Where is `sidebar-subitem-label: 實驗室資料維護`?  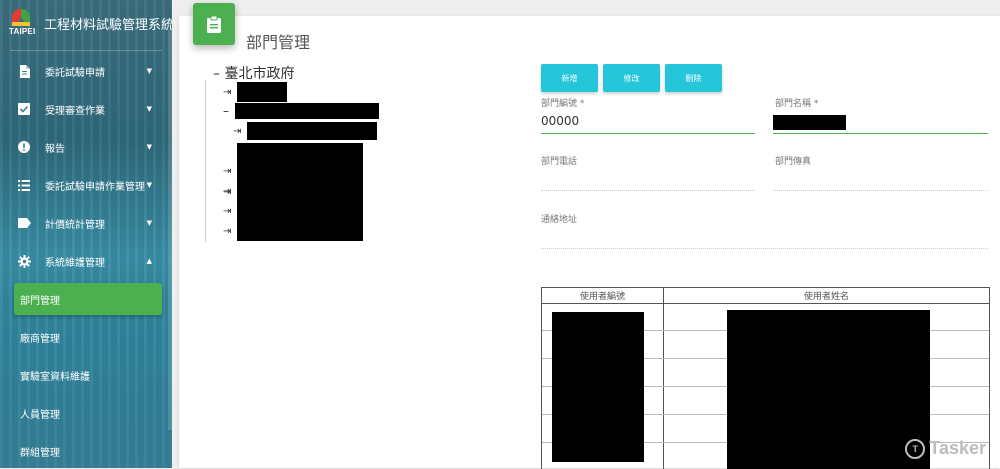 sidebar-subitem-label: 實驗室資料維護 is located at coordinates (55, 377).